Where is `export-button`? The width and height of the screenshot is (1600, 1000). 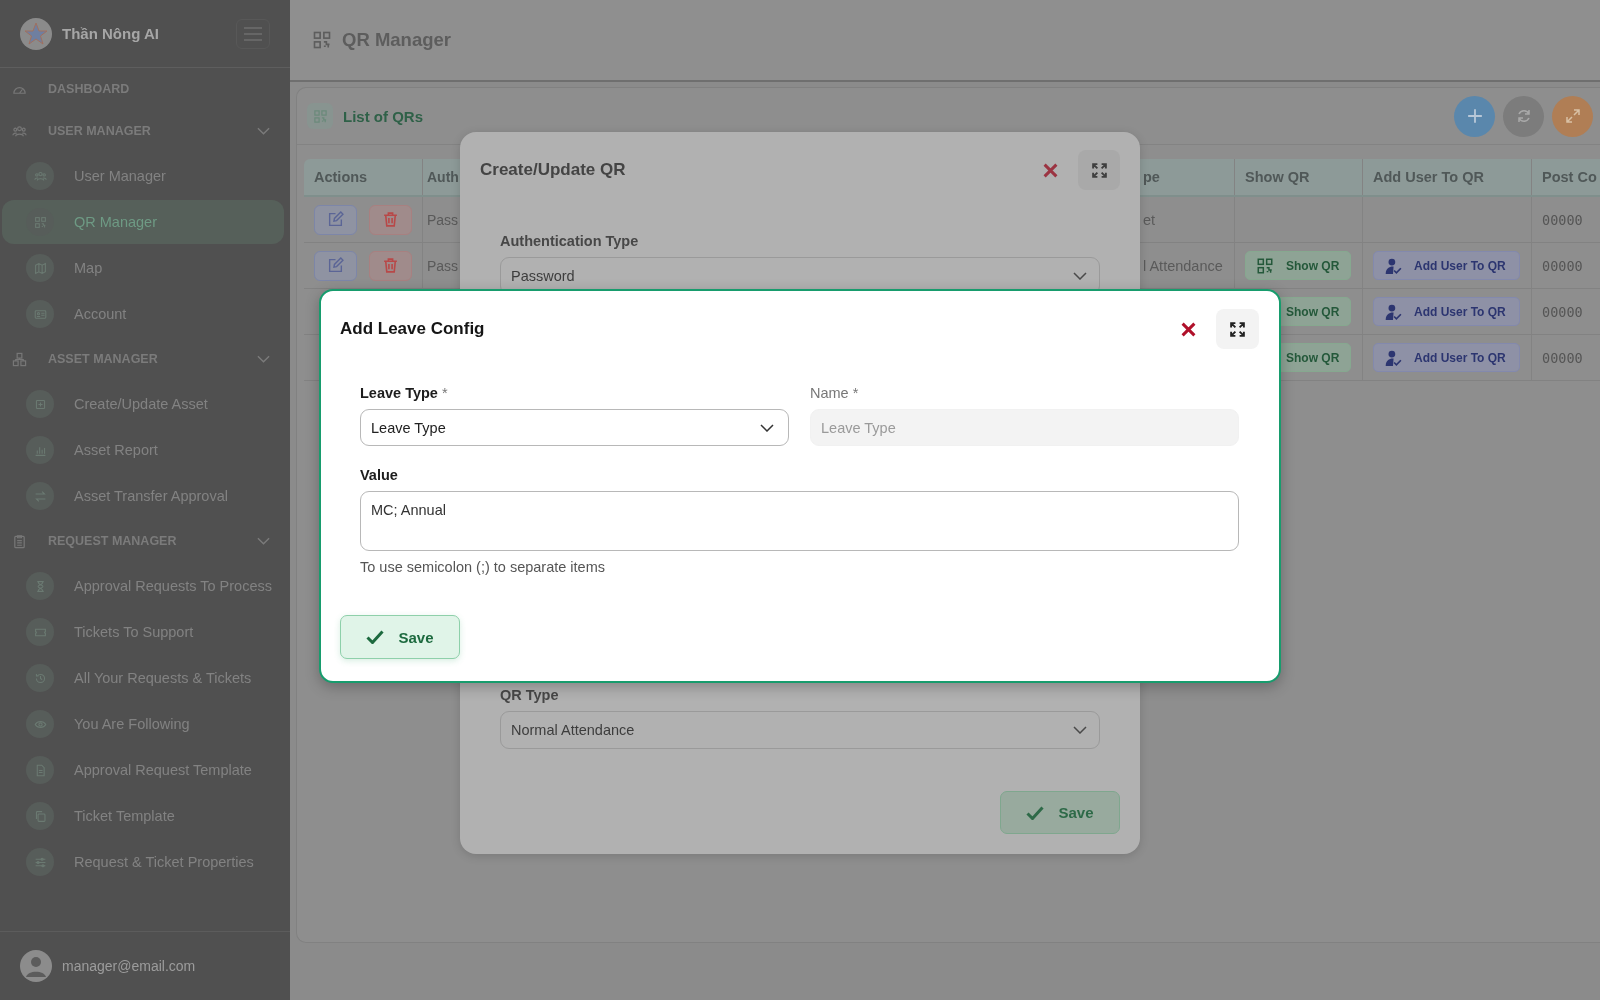
export-button is located at coordinates (1572, 116).